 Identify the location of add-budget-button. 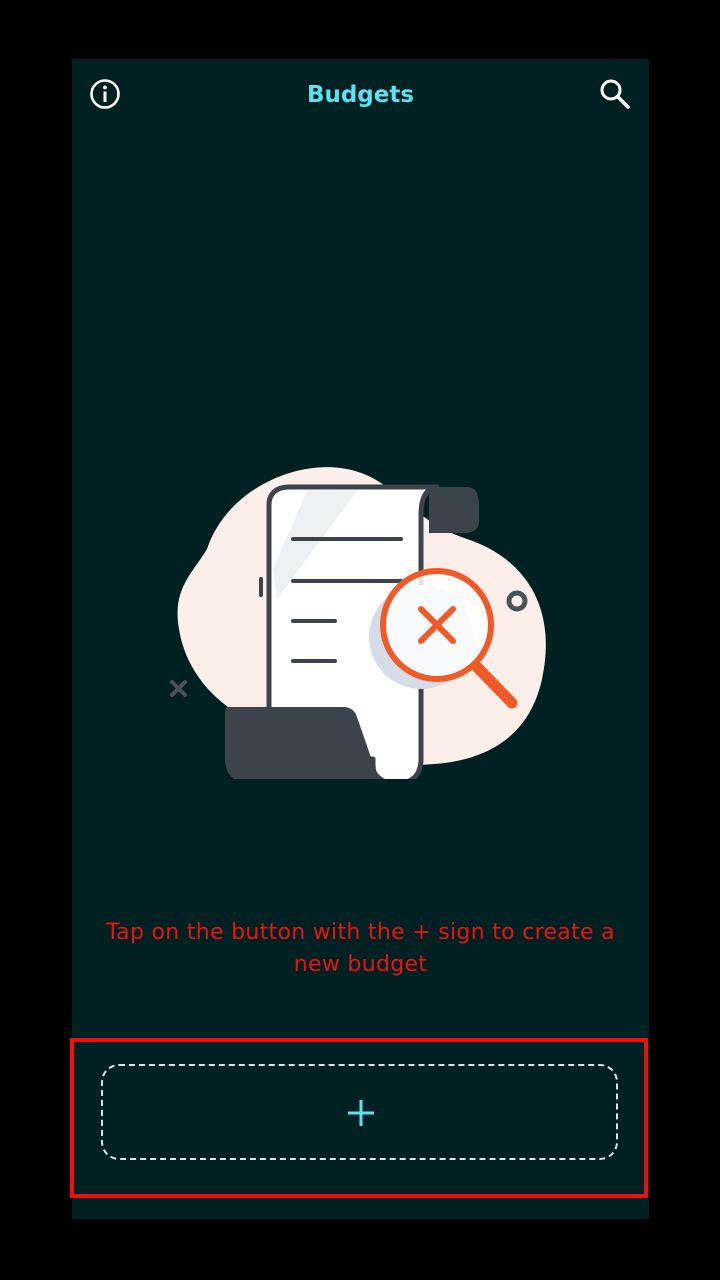
(359, 1112).